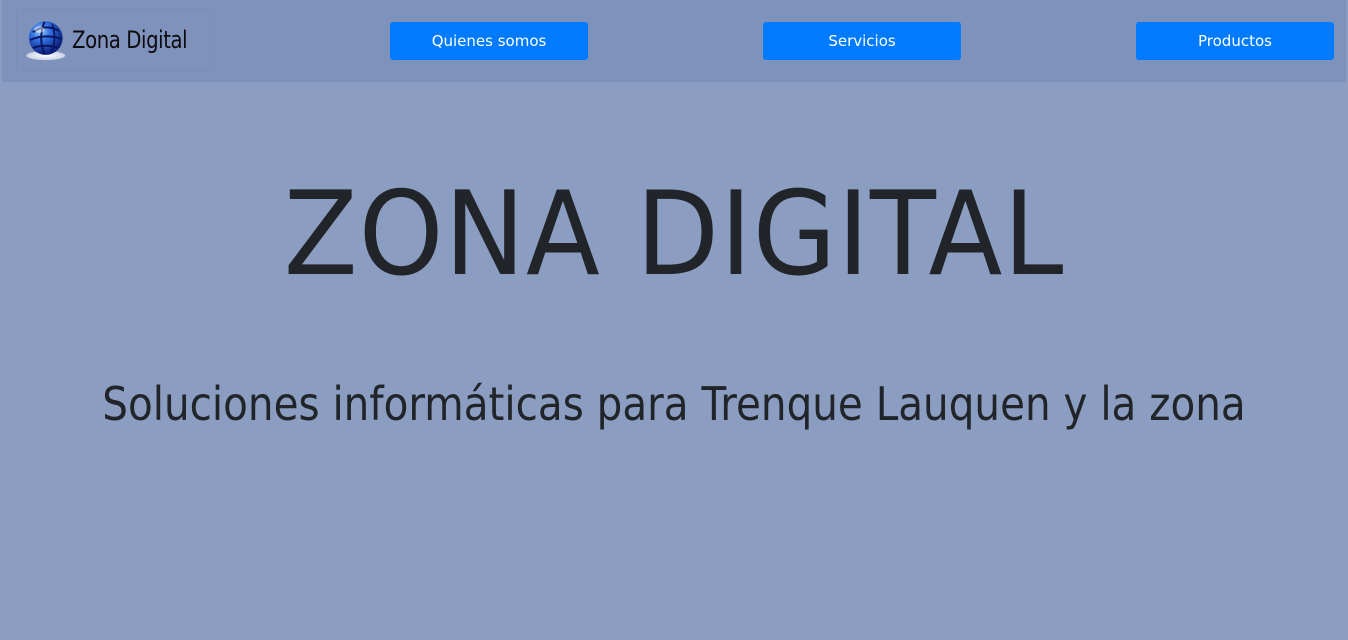 This screenshot has height=640, width=1348. I want to click on brand-logo-link: Zona Digital, so click(115, 40).